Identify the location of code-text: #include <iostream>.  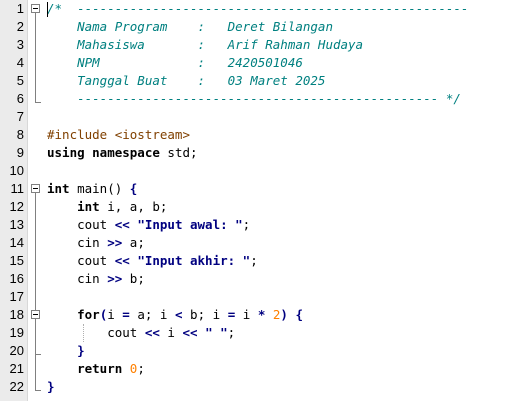
(118, 135).